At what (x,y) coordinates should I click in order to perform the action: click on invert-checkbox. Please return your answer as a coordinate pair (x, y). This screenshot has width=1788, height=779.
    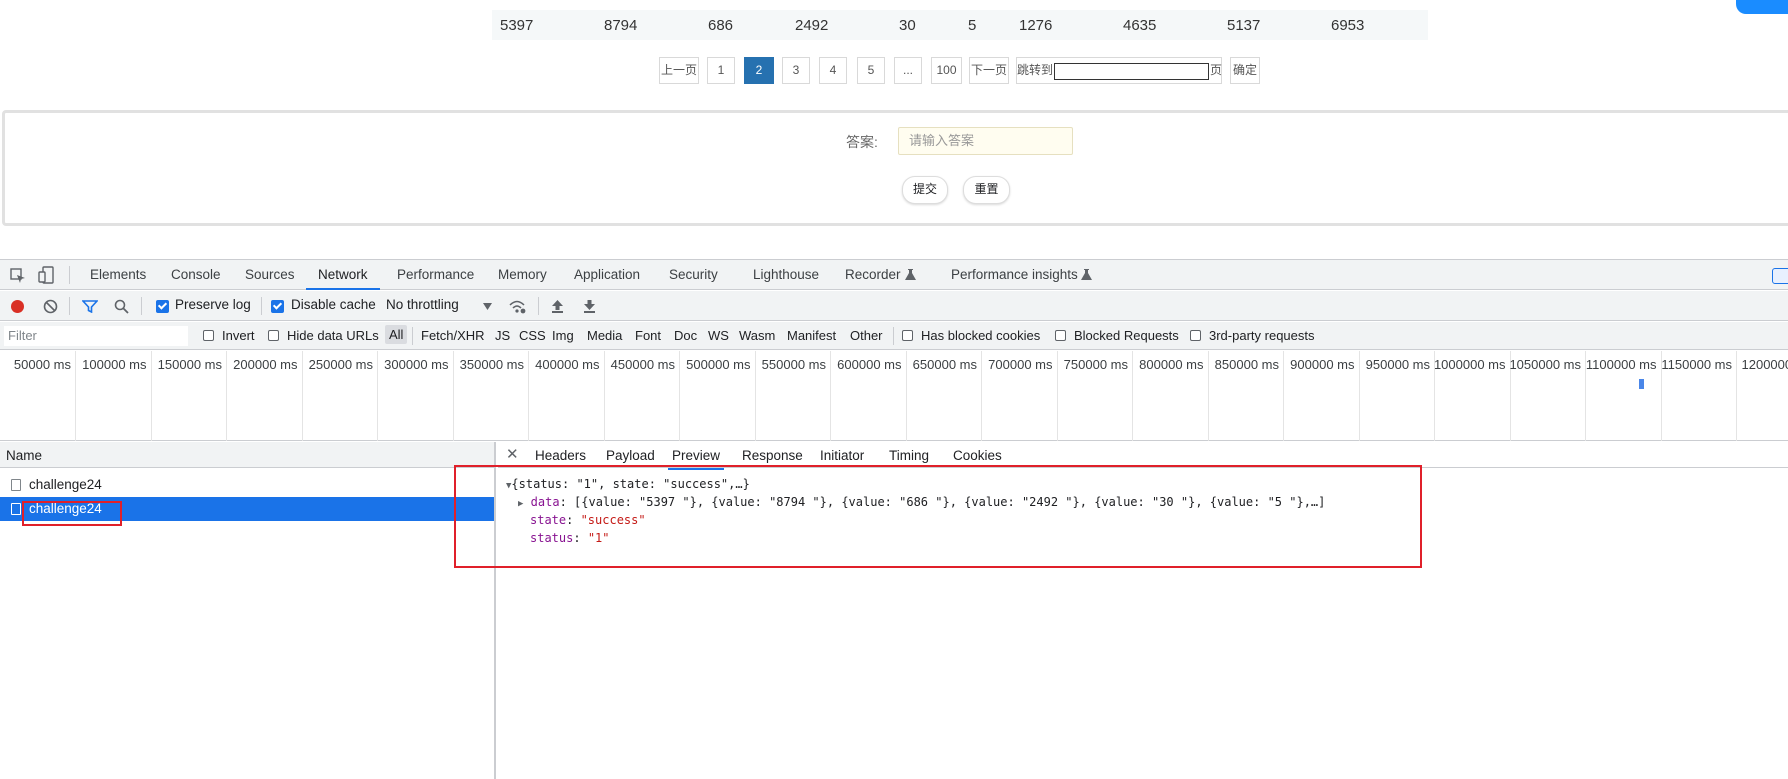
    Looking at the image, I should click on (208, 335).